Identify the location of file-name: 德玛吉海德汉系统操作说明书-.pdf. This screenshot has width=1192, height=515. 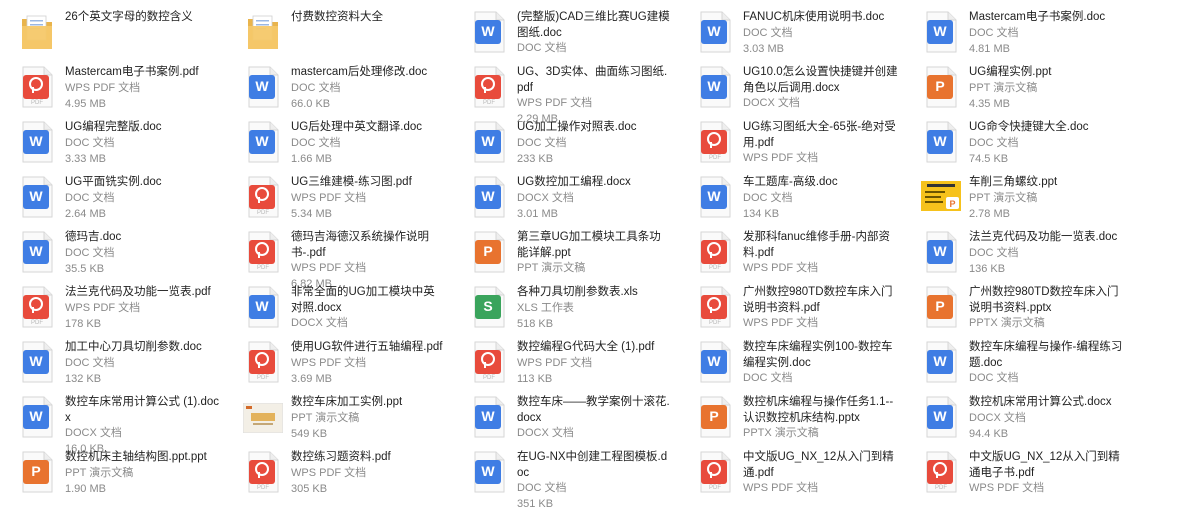
(360, 245).